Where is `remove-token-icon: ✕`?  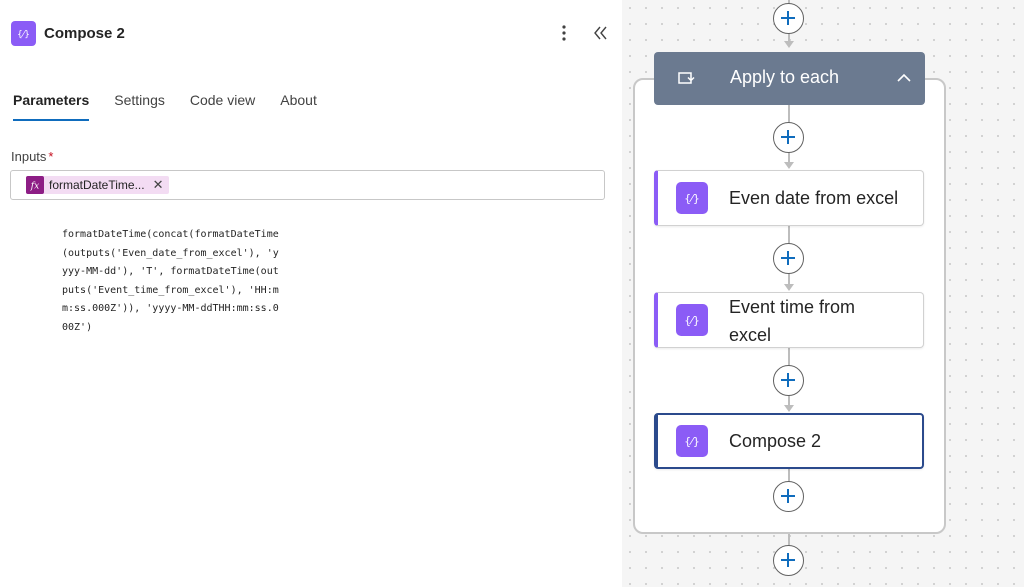
remove-token-icon: ✕ is located at coordinates (158, 185).